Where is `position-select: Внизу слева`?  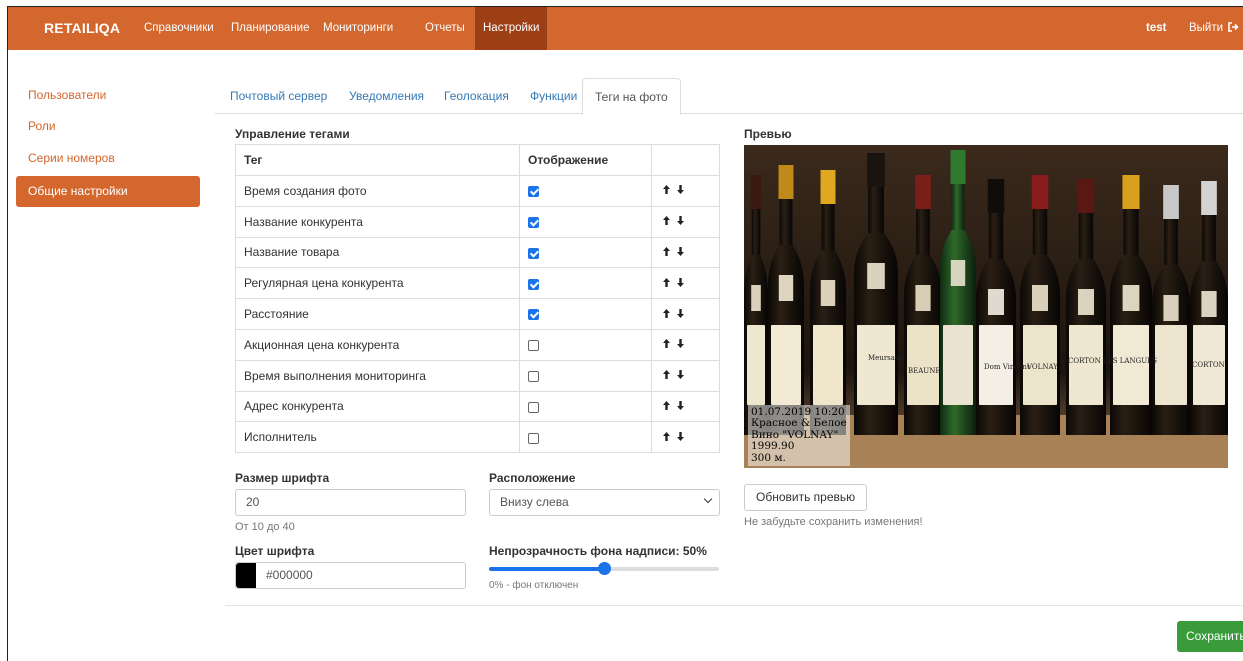
position-select: Внизу слева is located at coordinates (604, 502).